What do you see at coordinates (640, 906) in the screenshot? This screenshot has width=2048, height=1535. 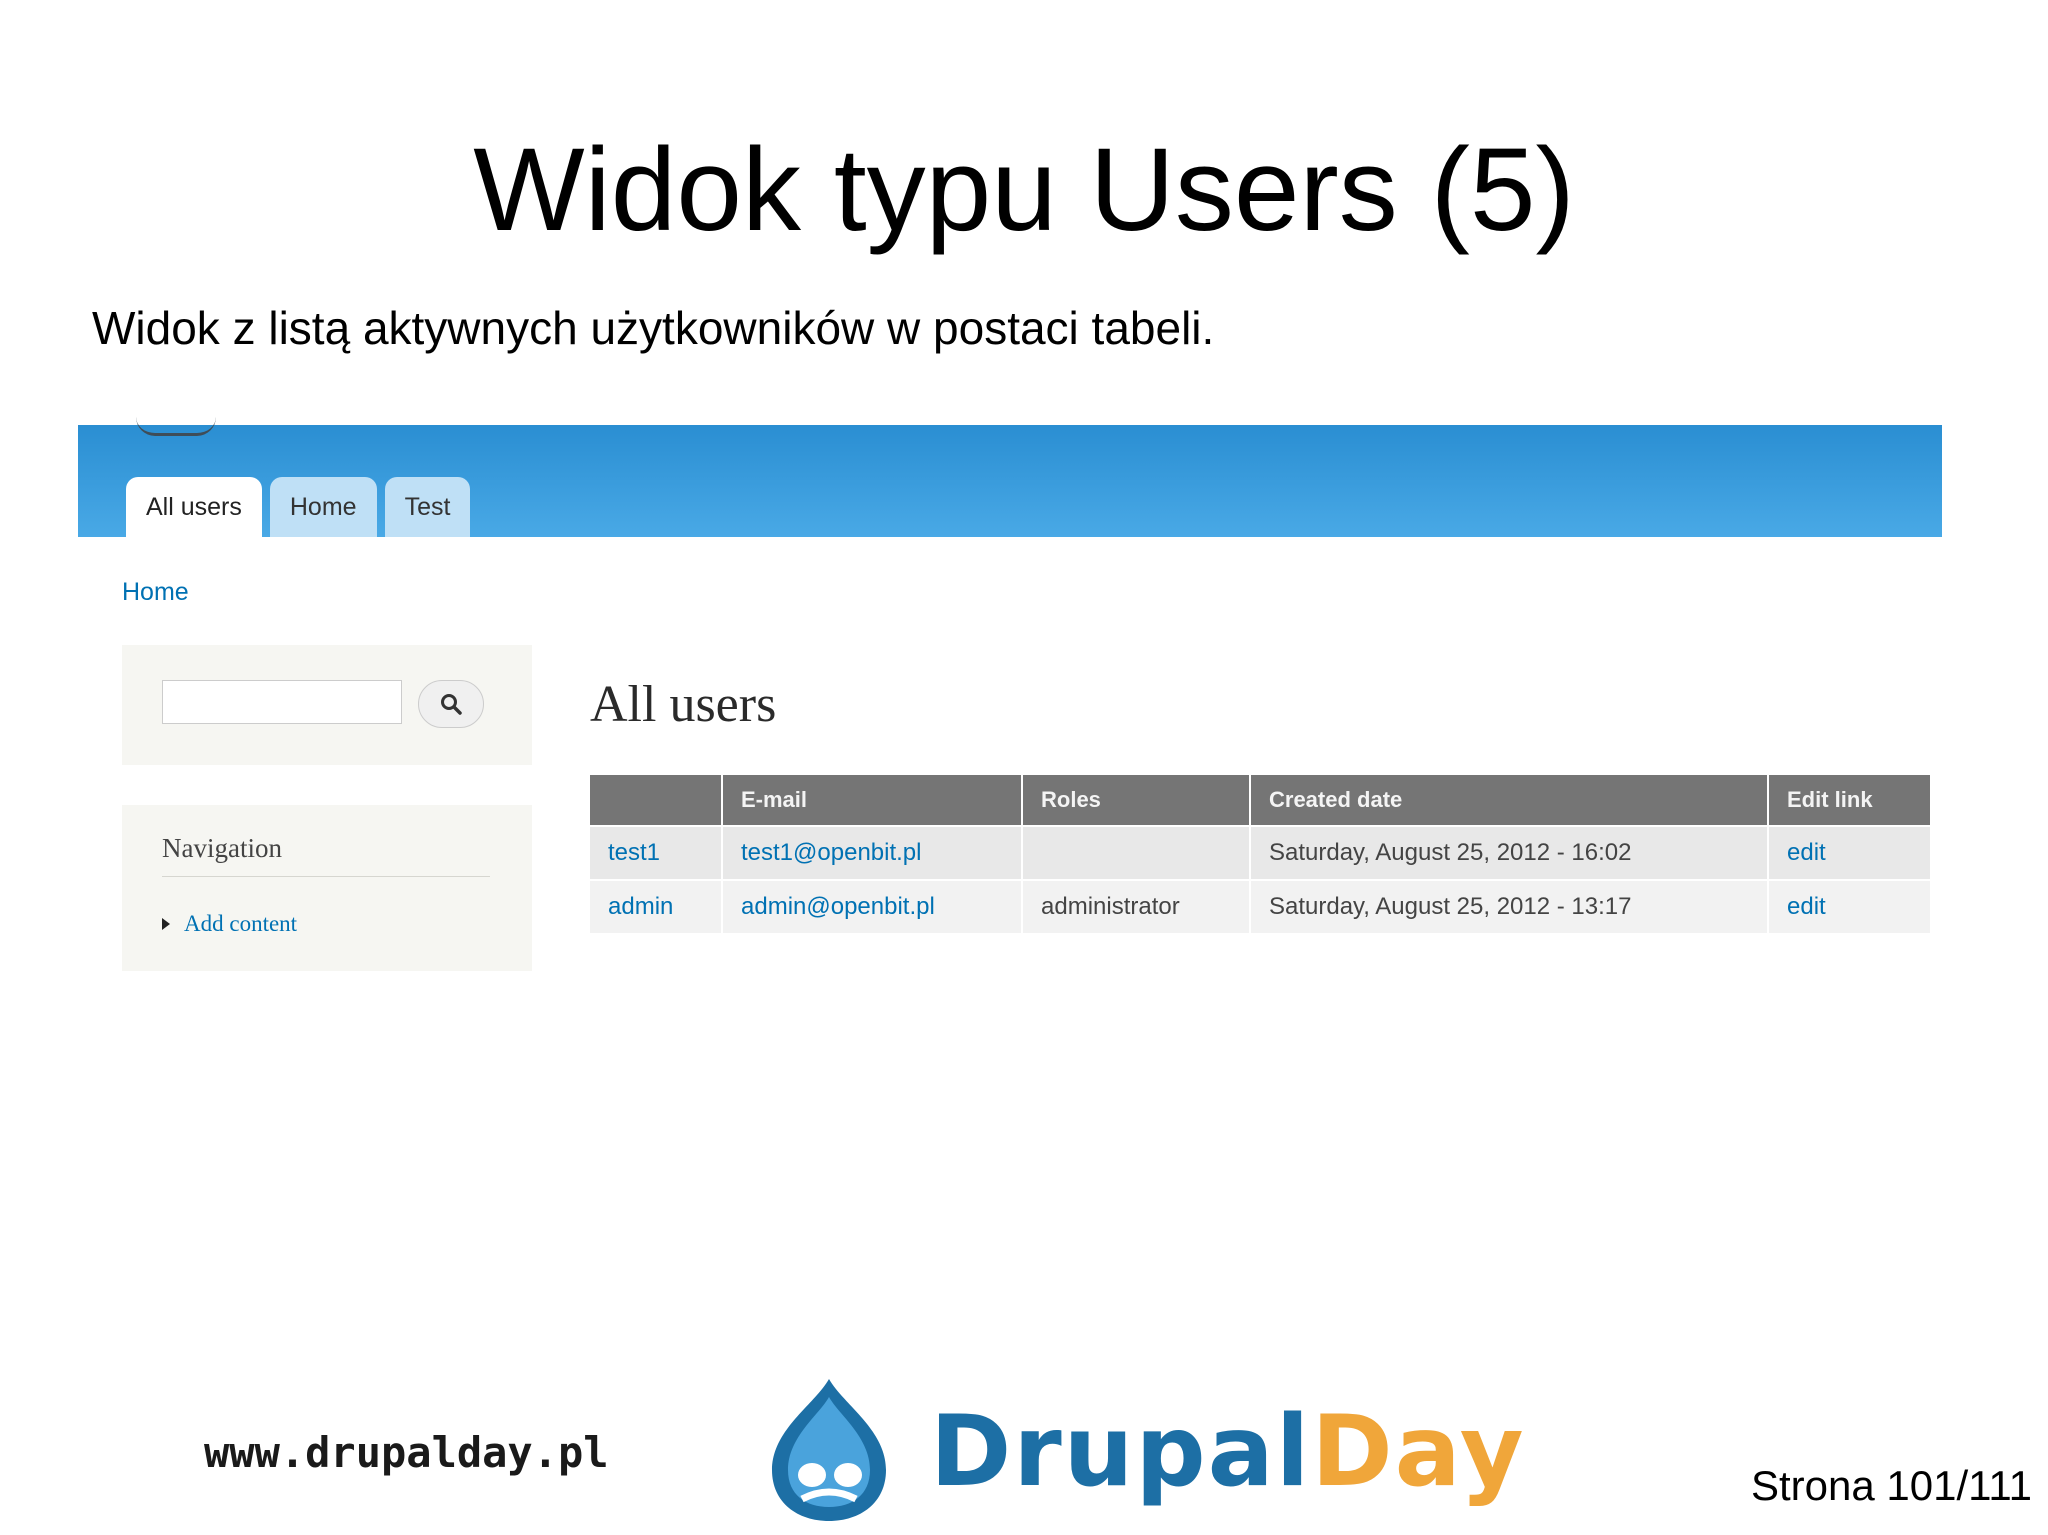 I see `user-name-link: admin` at bounding box center [640, 906].